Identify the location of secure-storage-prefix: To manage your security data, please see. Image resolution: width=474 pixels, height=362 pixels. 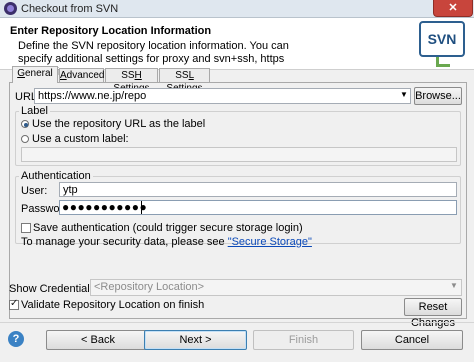
(124, 242).